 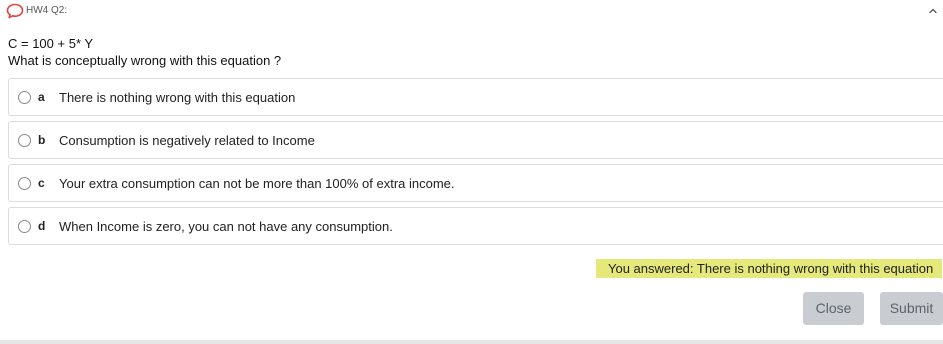 What do you see at coordinates (833, 308) in the screenshot?
I see `close-button: Close` at bounding box center [833, 308].